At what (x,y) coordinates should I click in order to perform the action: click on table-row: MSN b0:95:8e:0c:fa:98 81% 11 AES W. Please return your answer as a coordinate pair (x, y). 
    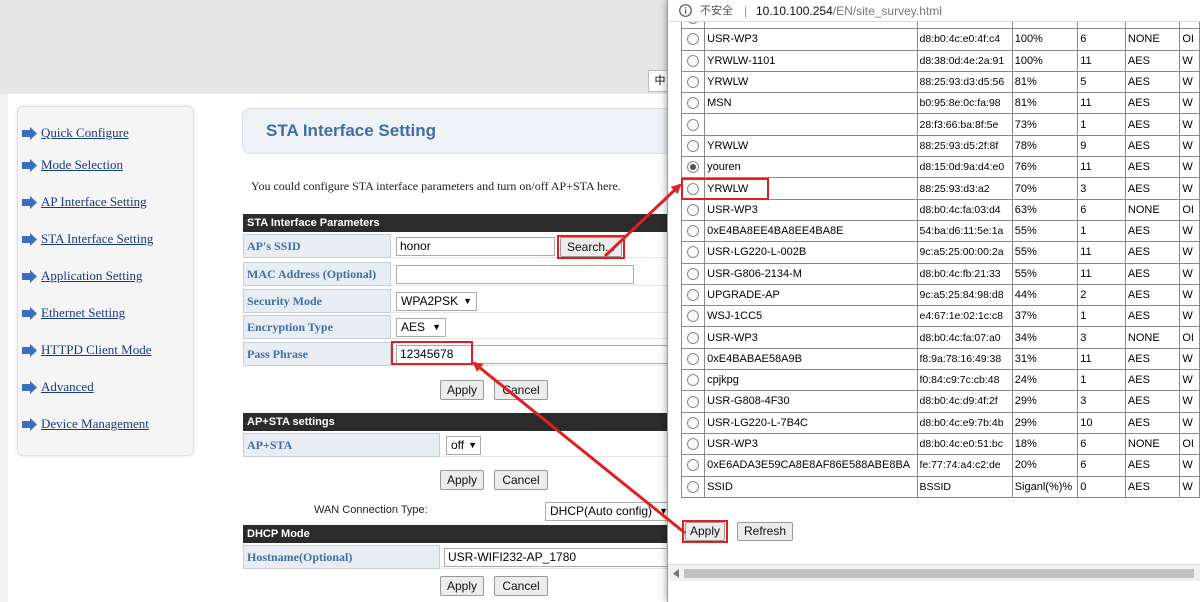
    Looking at the image, I should click on (940, 103).